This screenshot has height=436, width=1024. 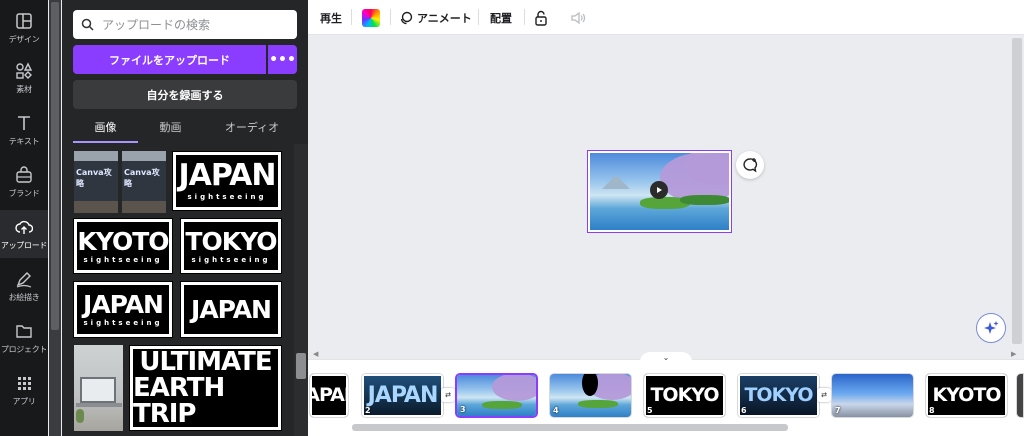 I want to click on image-thumb-japan-3: JAPAN, so click(x=231, y=309).